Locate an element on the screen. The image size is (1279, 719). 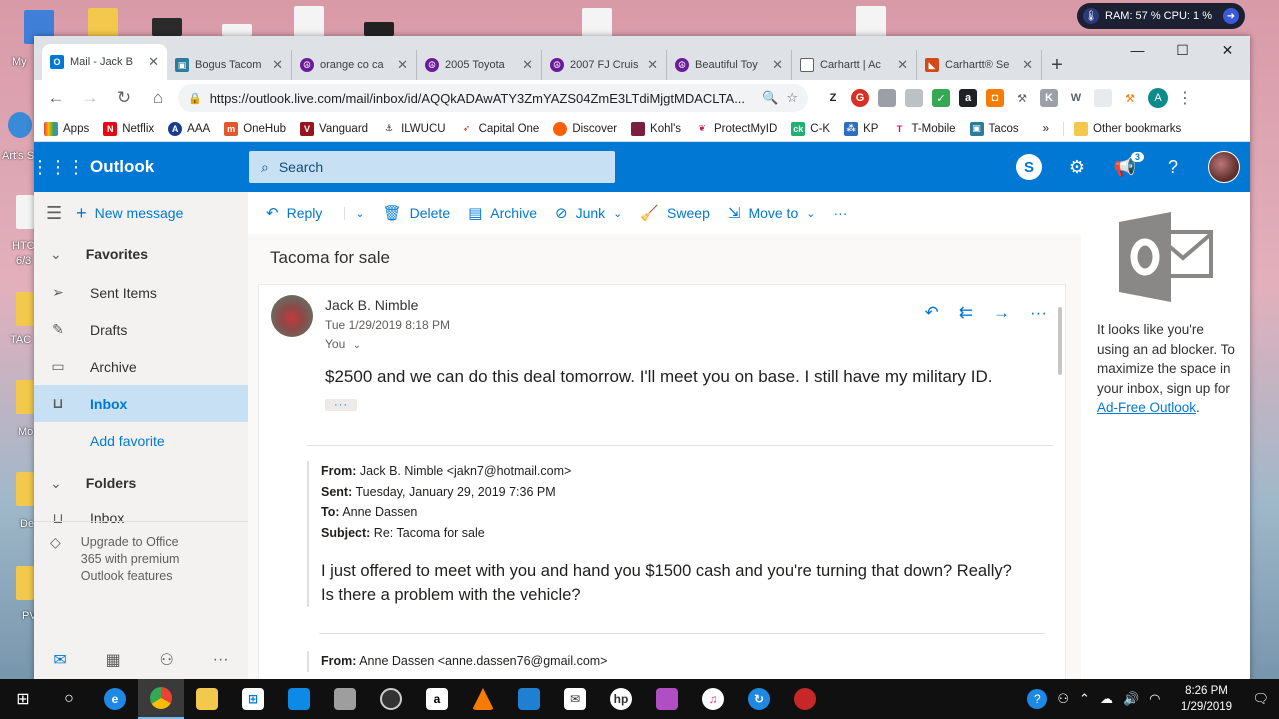
sweep-button: 🧹 Sweep is located at coordinates (675, 213).